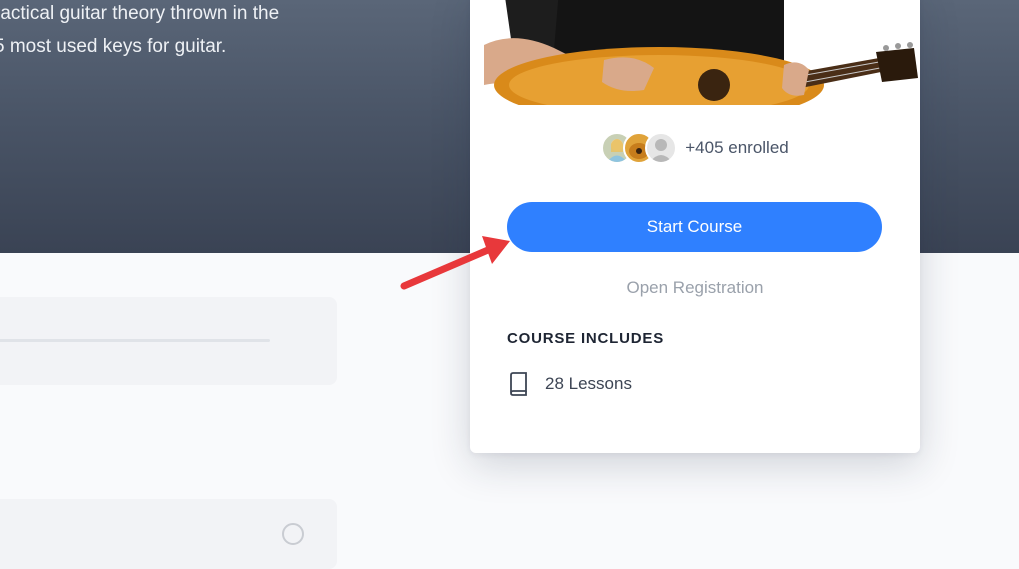 This screenshot has height=569, width=1019. I want to click on course-progress-panel, so click(168, 341).